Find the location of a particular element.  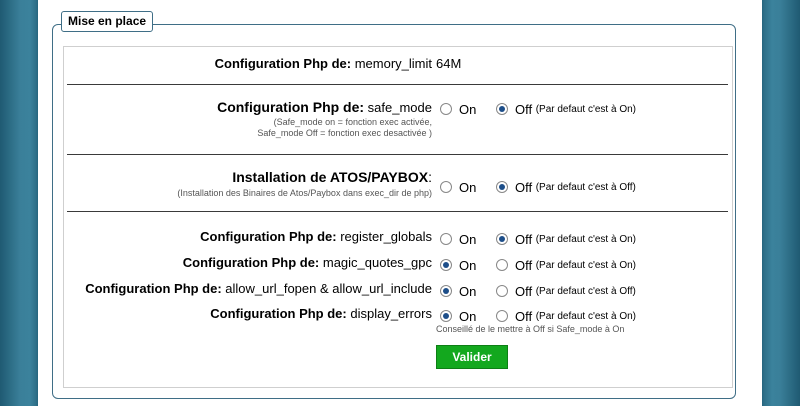

safe-mode-off-option: Off (Par defaut c'est à On) is located at coordinates (565, 109).